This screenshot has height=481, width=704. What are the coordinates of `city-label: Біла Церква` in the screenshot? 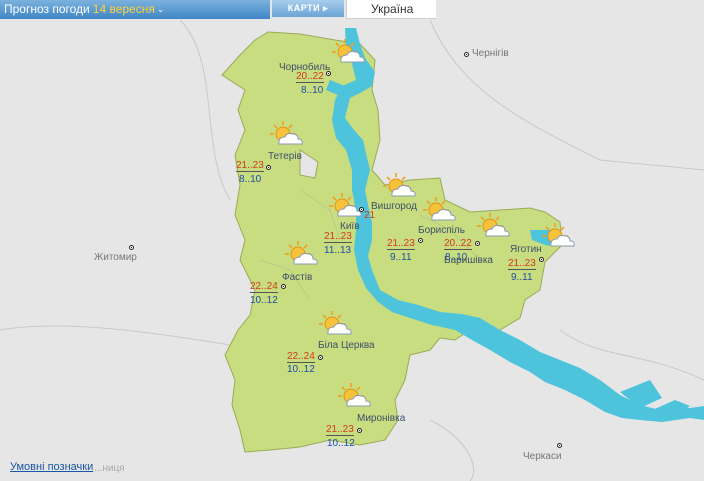 It's located at (346, 345).